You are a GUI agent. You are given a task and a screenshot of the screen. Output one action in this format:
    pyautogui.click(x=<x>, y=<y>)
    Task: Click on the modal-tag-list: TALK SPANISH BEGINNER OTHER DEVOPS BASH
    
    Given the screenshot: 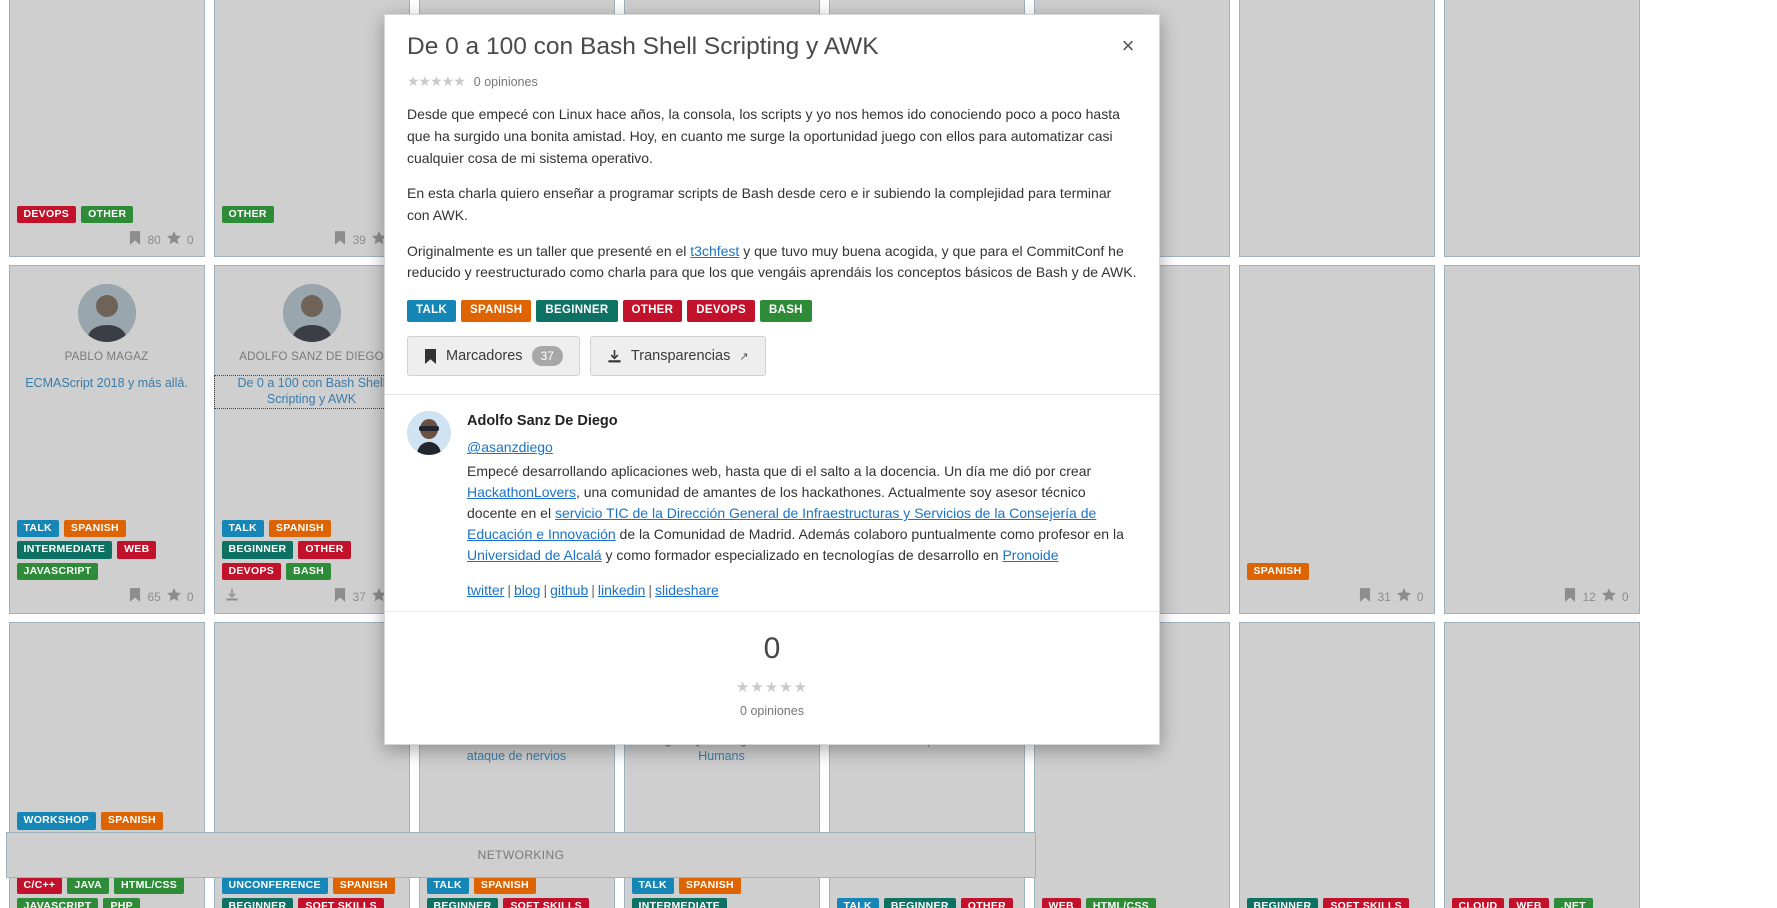 What is the action you would take?
    pyautogui.click(x=772, y=311)
    